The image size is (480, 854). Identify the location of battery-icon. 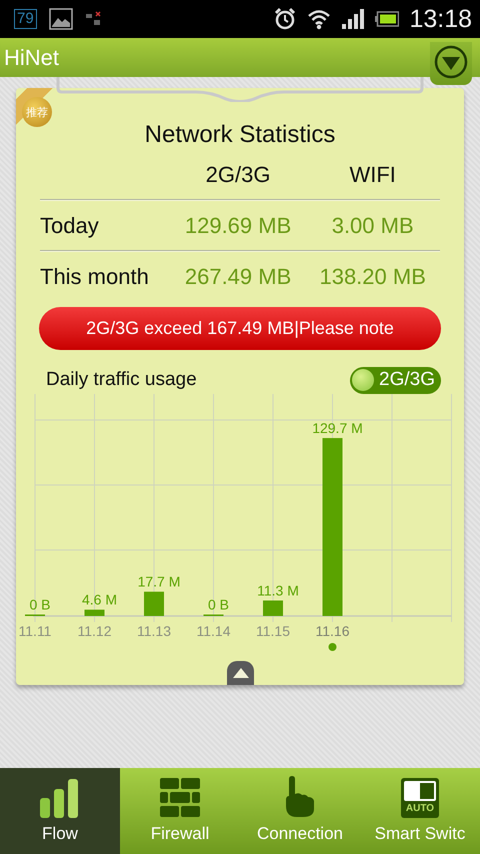
(387, 19).